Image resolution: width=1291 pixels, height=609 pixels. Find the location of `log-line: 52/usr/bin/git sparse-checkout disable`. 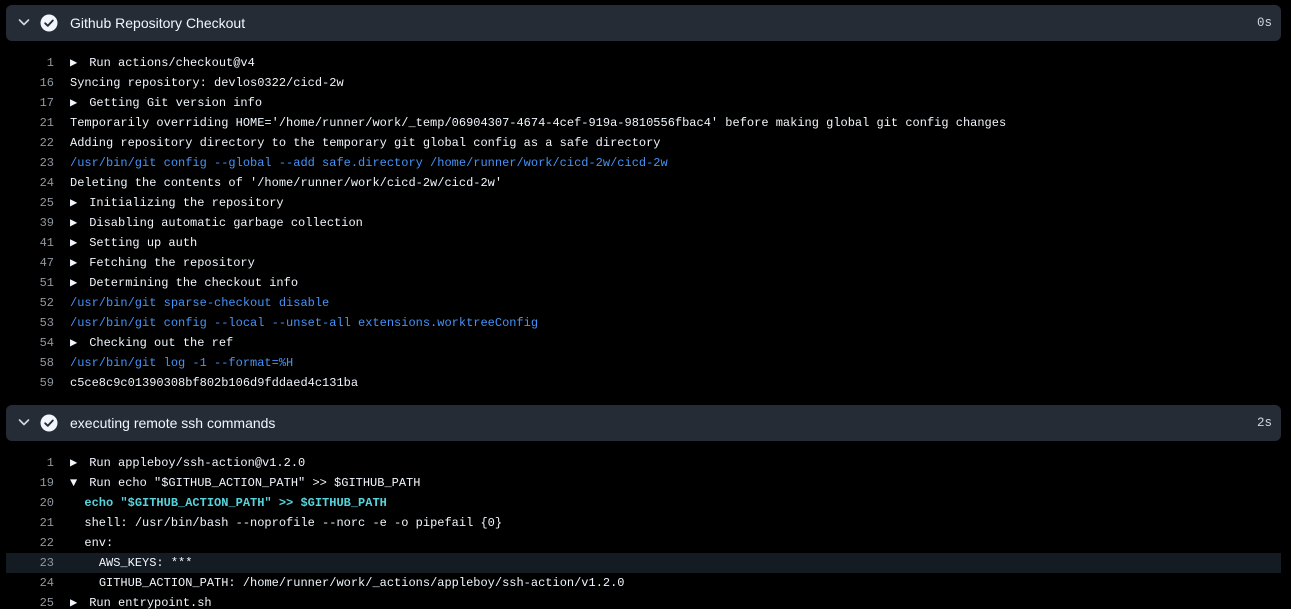

log-line: 52/usr/bin/git sparse-checkout disable is located at coordinates (643, 303).